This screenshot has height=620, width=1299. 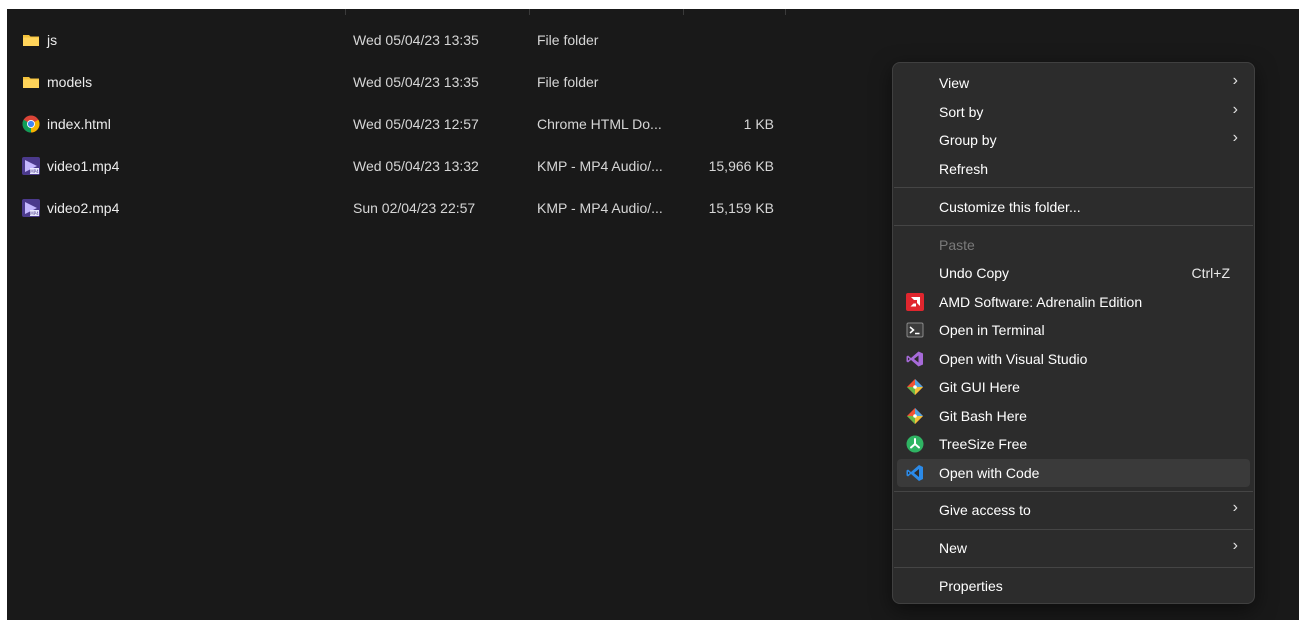 What do you see at coordinates (1073, 112) in the screenshot?
I see `menu-item-sort-by: Sort by ›` at bounding box center [1073, 112].